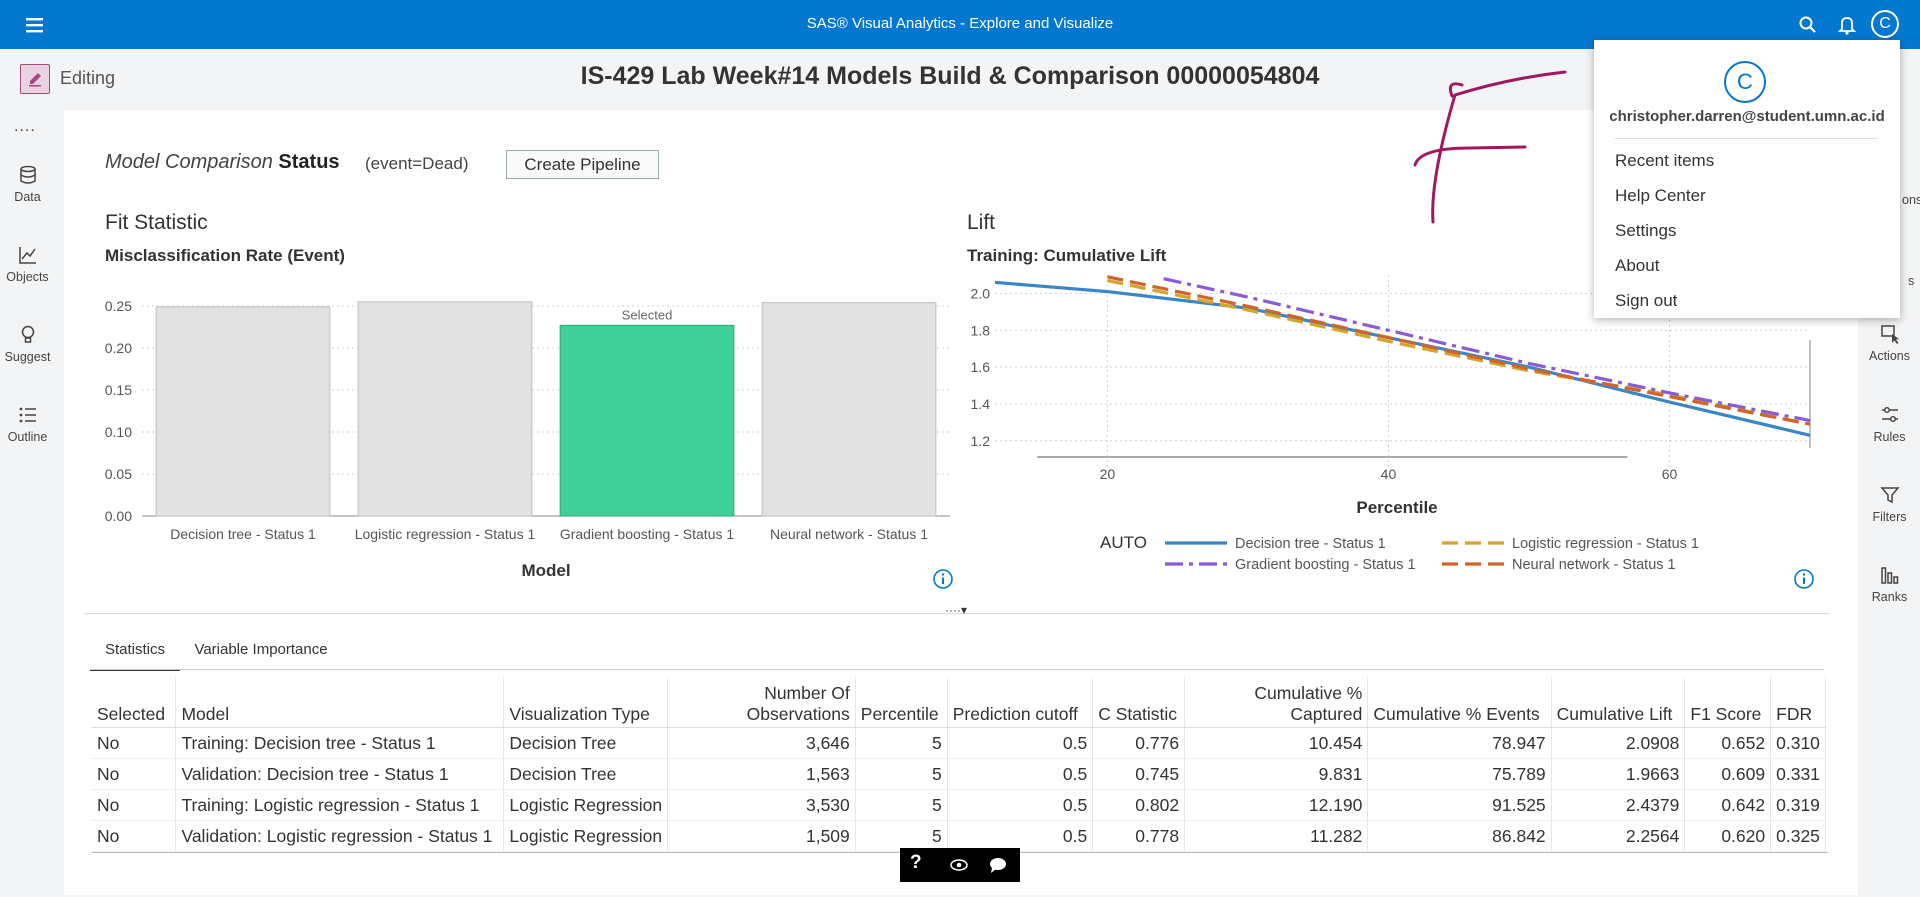 This screenshot has height=897, width=1920. I want to click on y-tick-label: 0.00, so click(118, 516).